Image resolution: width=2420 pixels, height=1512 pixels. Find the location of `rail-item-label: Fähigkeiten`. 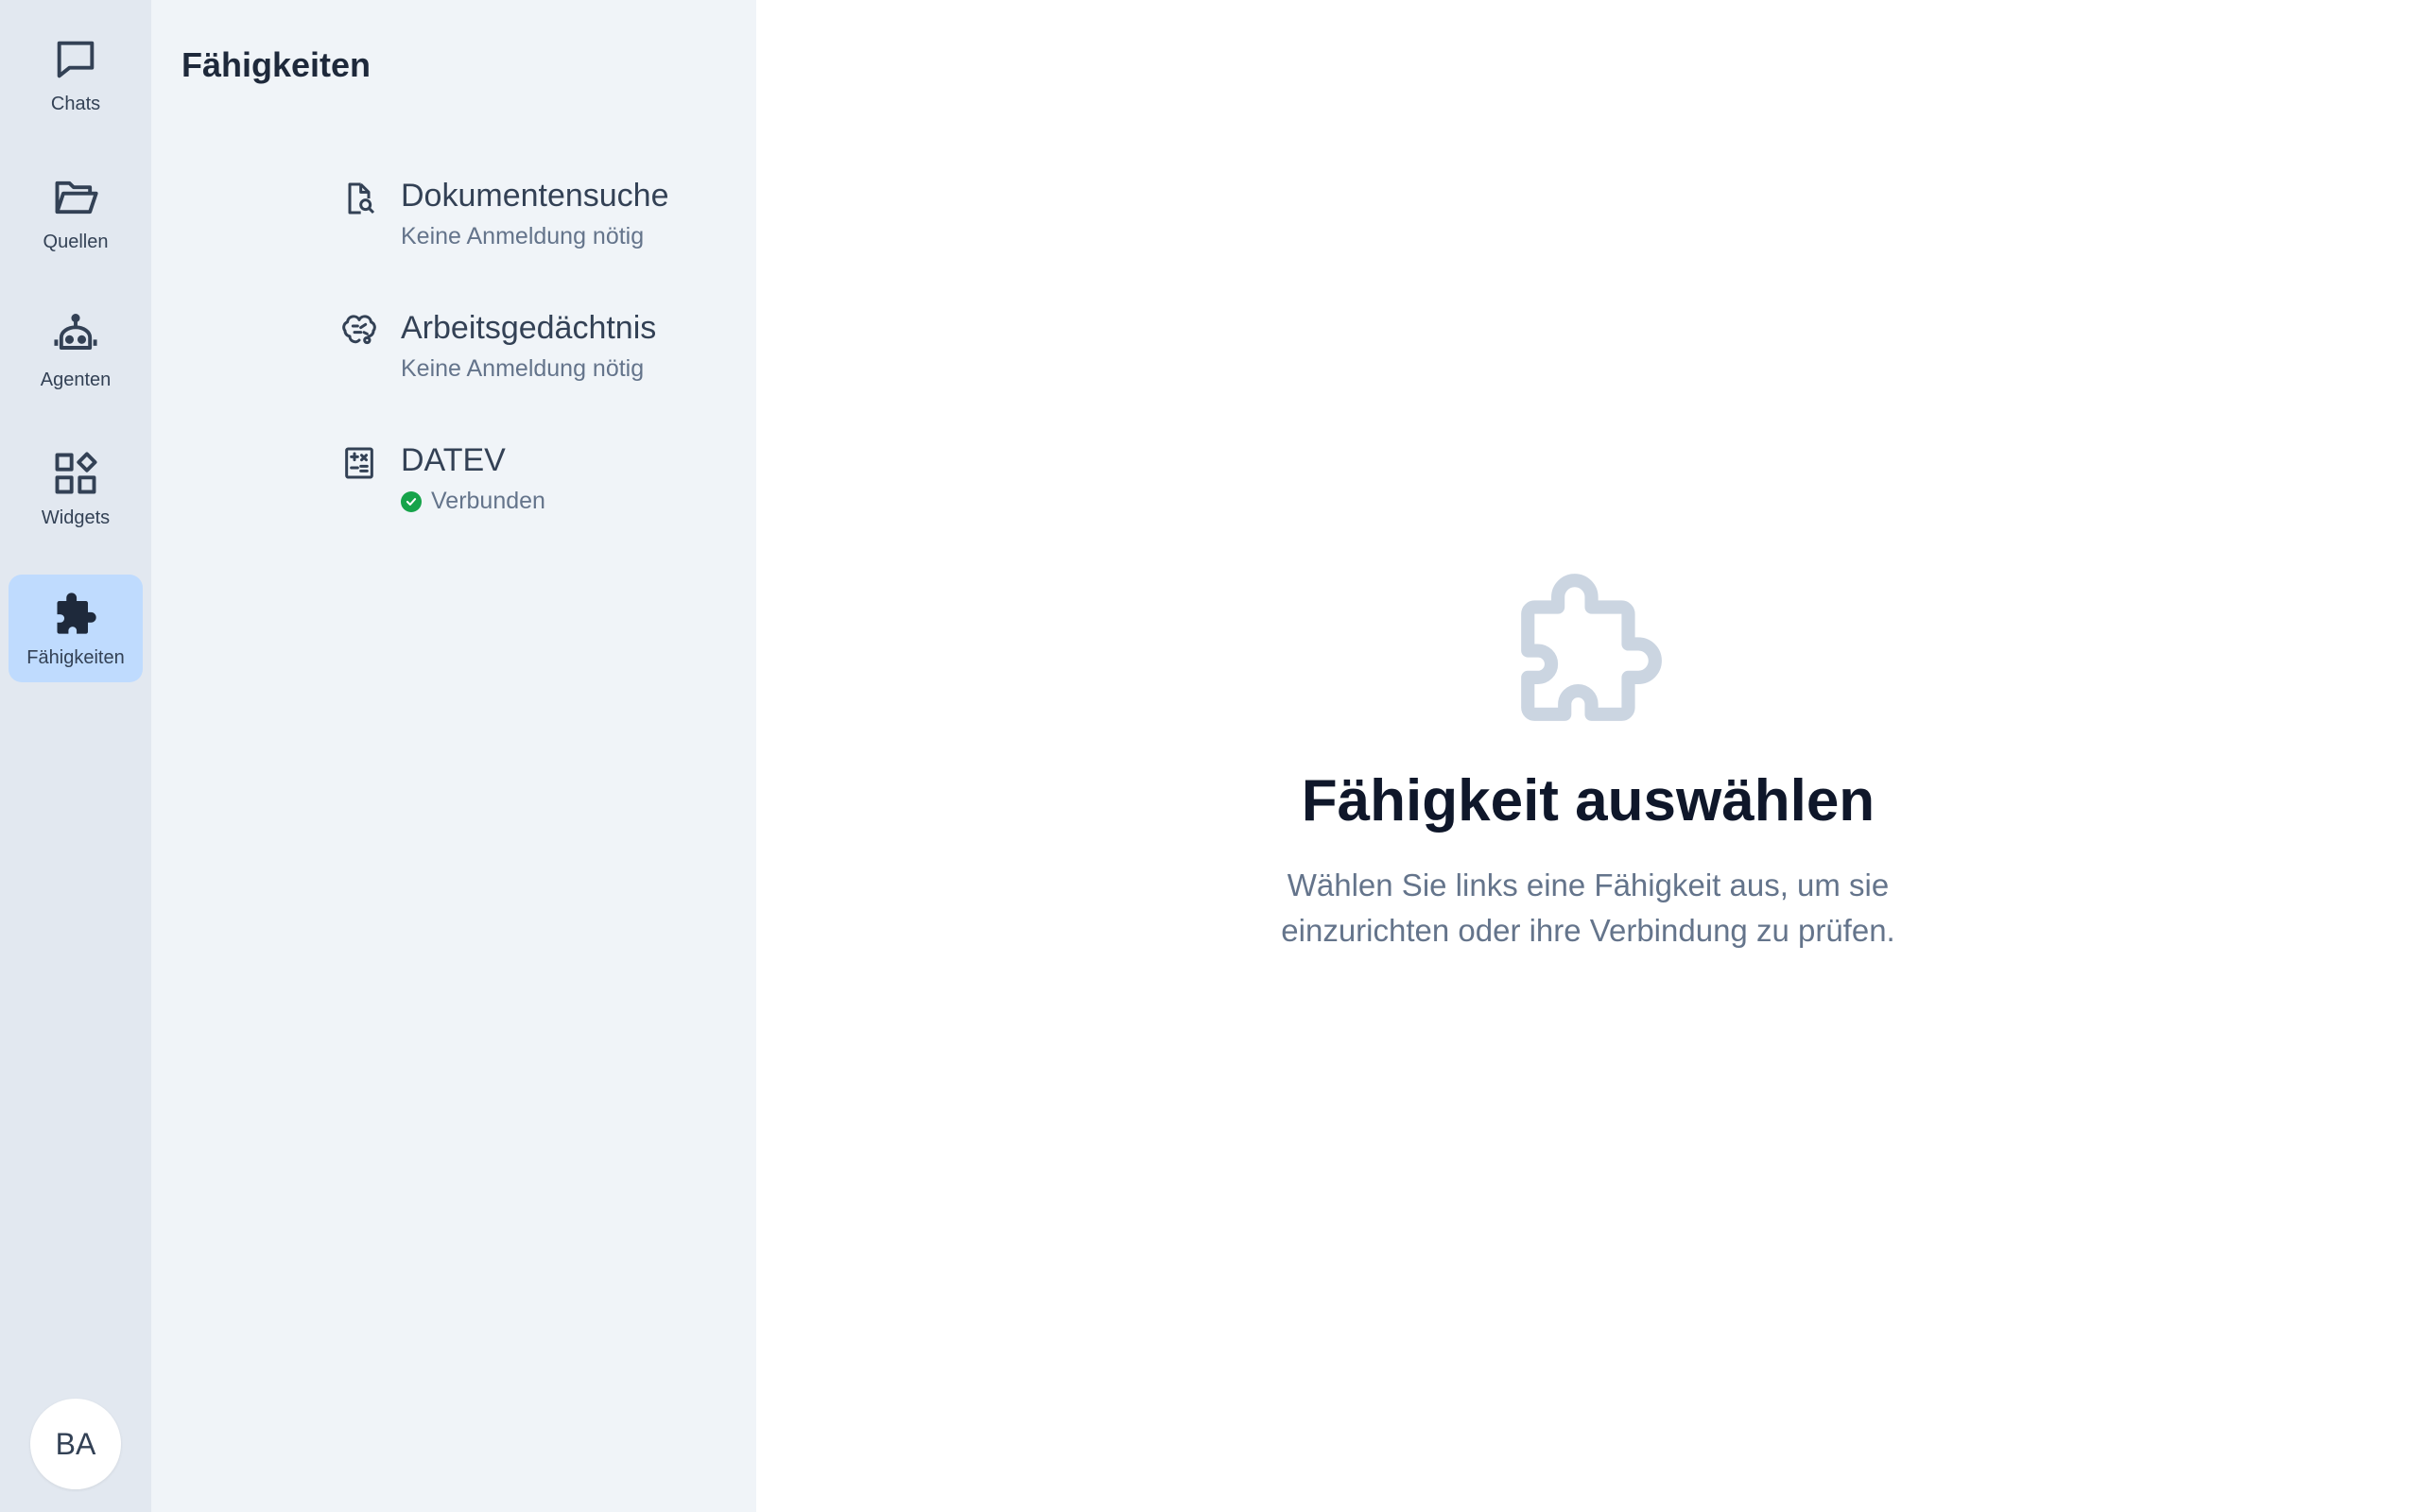

rail-item-label: Fähigkeiten is located at coordinates (75, 657).